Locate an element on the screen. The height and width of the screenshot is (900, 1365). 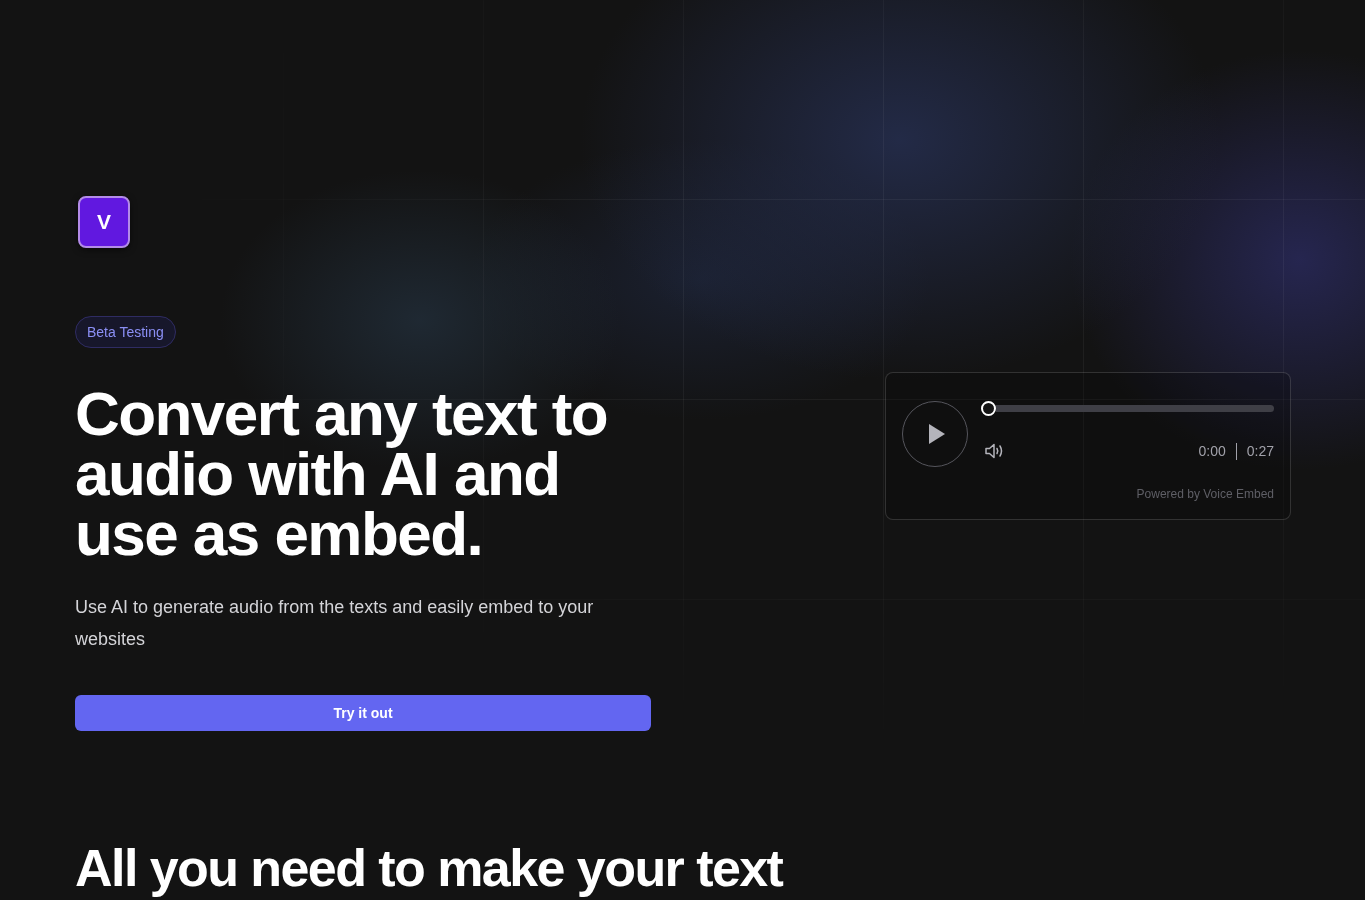
progress-track is located at coordinates (1135, 408).